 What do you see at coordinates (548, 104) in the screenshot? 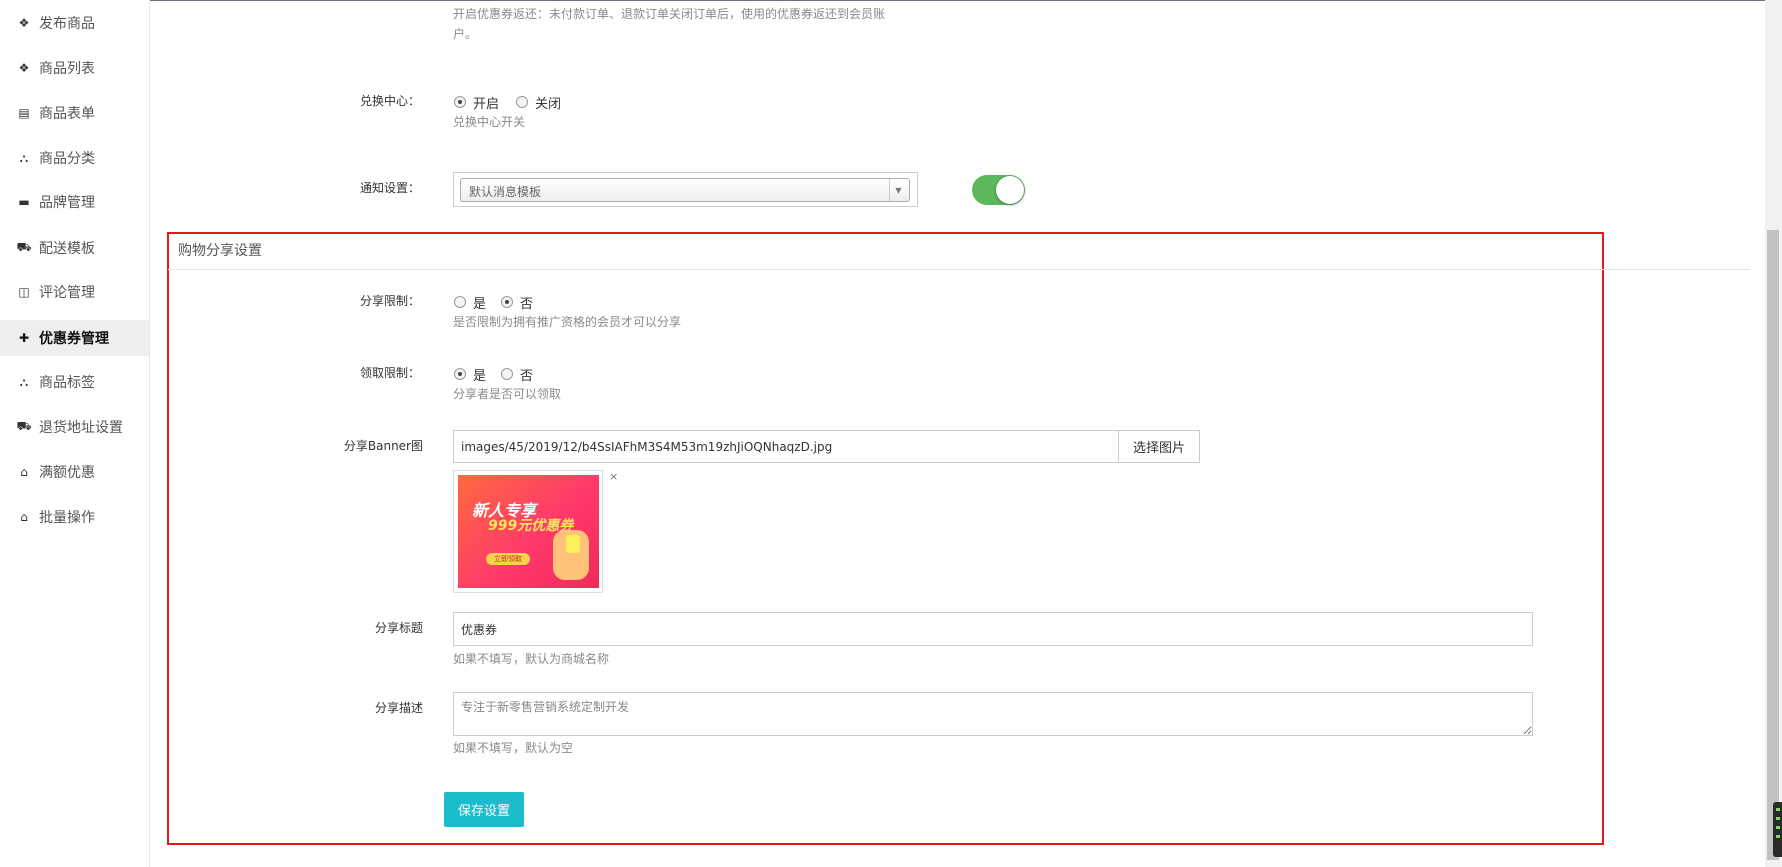
I see `exchange-radio-off-label: 关闭` at bounding box center [548, 104].